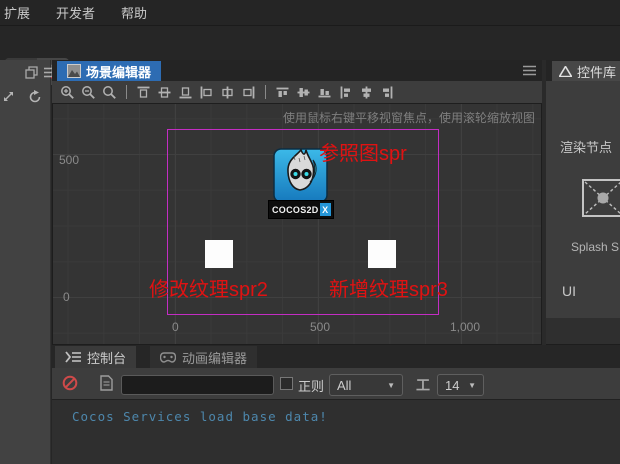 This screenshot has height=464, width=620. What do you see at coordinates (366, 385) in the screenshot?
I see `log-filter-dropdown: All ▼` at bounding box center [366, 385].